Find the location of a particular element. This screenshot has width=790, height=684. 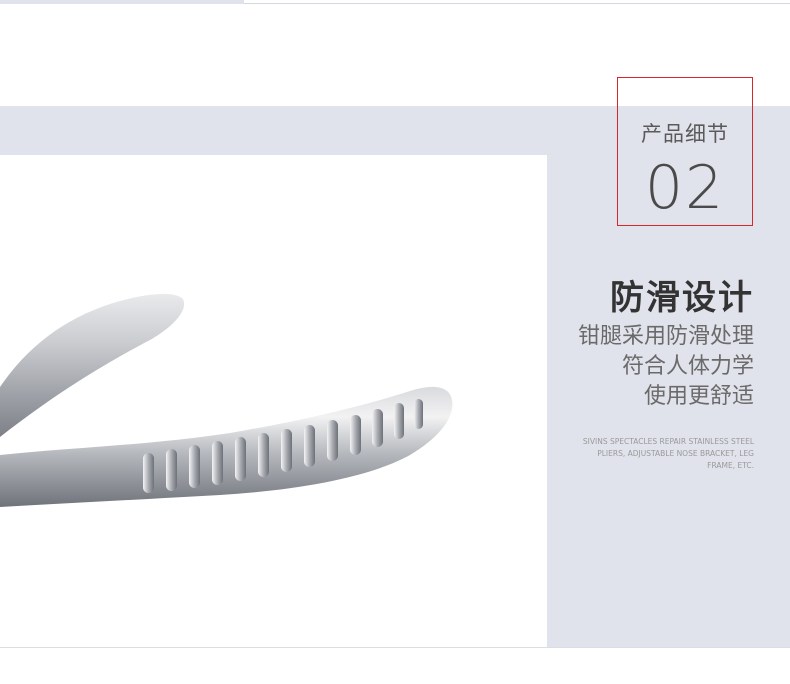

section-number: 02 is located at coordinates (685, 188).